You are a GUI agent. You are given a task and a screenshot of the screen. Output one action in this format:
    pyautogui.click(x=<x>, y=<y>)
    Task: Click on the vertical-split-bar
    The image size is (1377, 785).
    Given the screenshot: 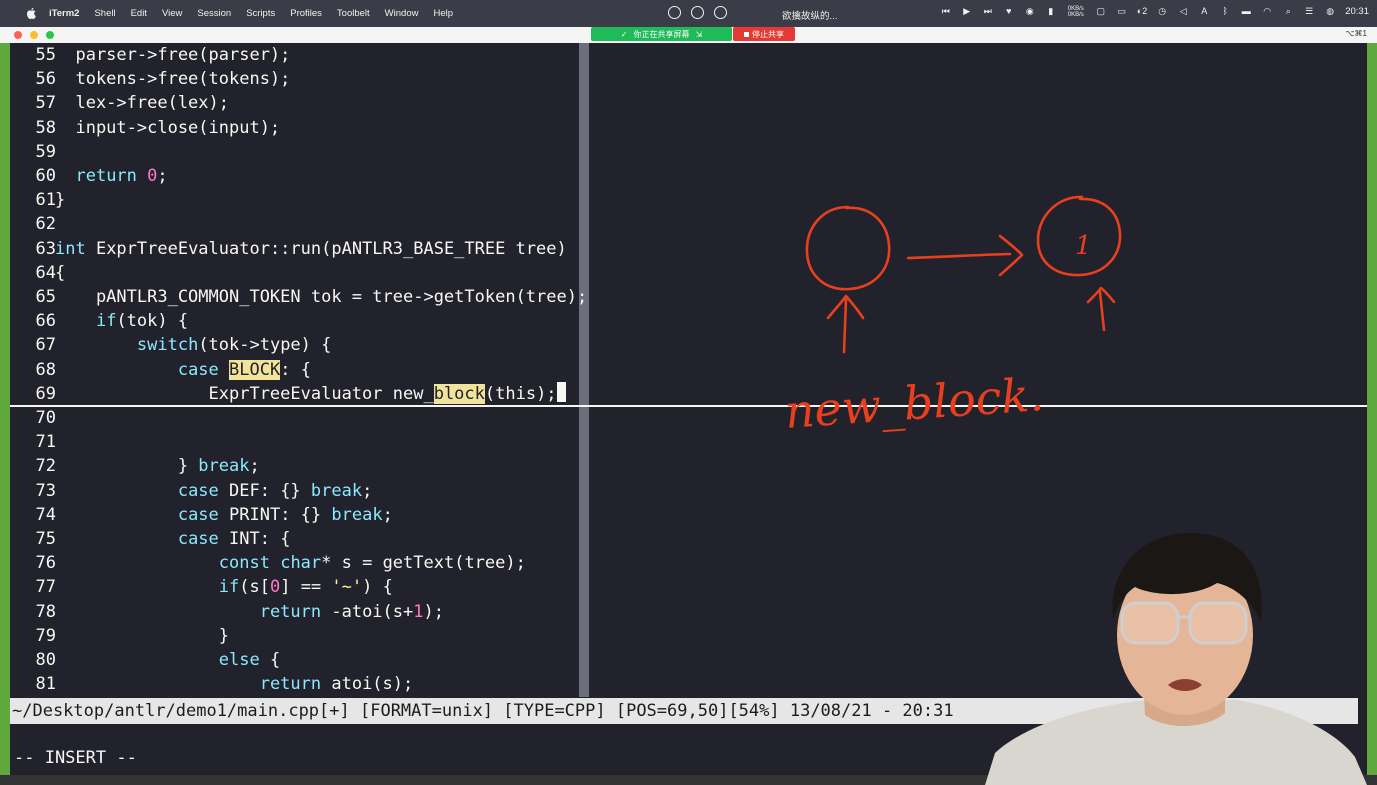 What is the action you would take?
    pyautogui.click(x=584, y=370)
    